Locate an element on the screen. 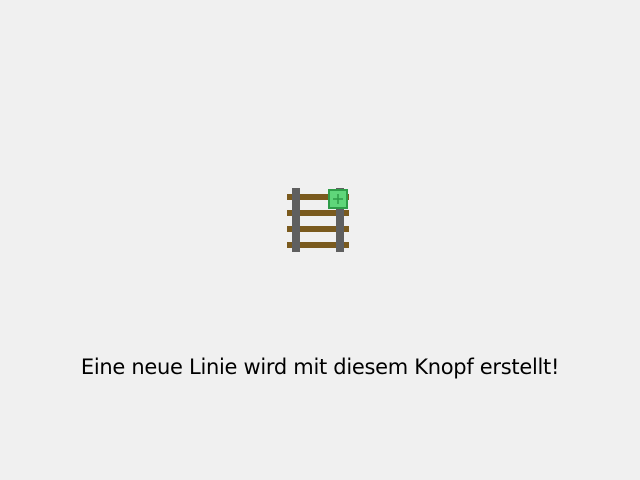 The height and width of the screenshot is (480, 640). new-line-button is located at coordinates (318, 220).